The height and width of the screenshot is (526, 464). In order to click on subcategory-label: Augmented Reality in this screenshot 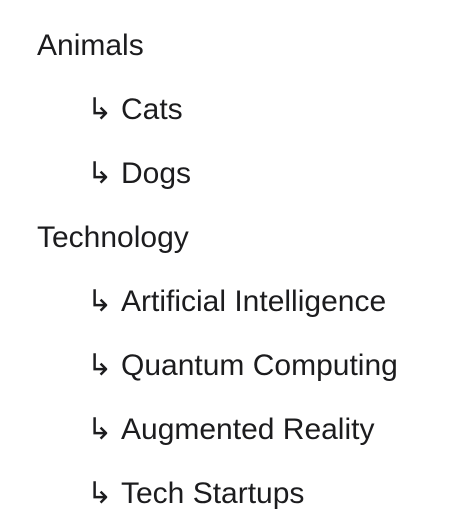, I will do `click(248, 429)`.